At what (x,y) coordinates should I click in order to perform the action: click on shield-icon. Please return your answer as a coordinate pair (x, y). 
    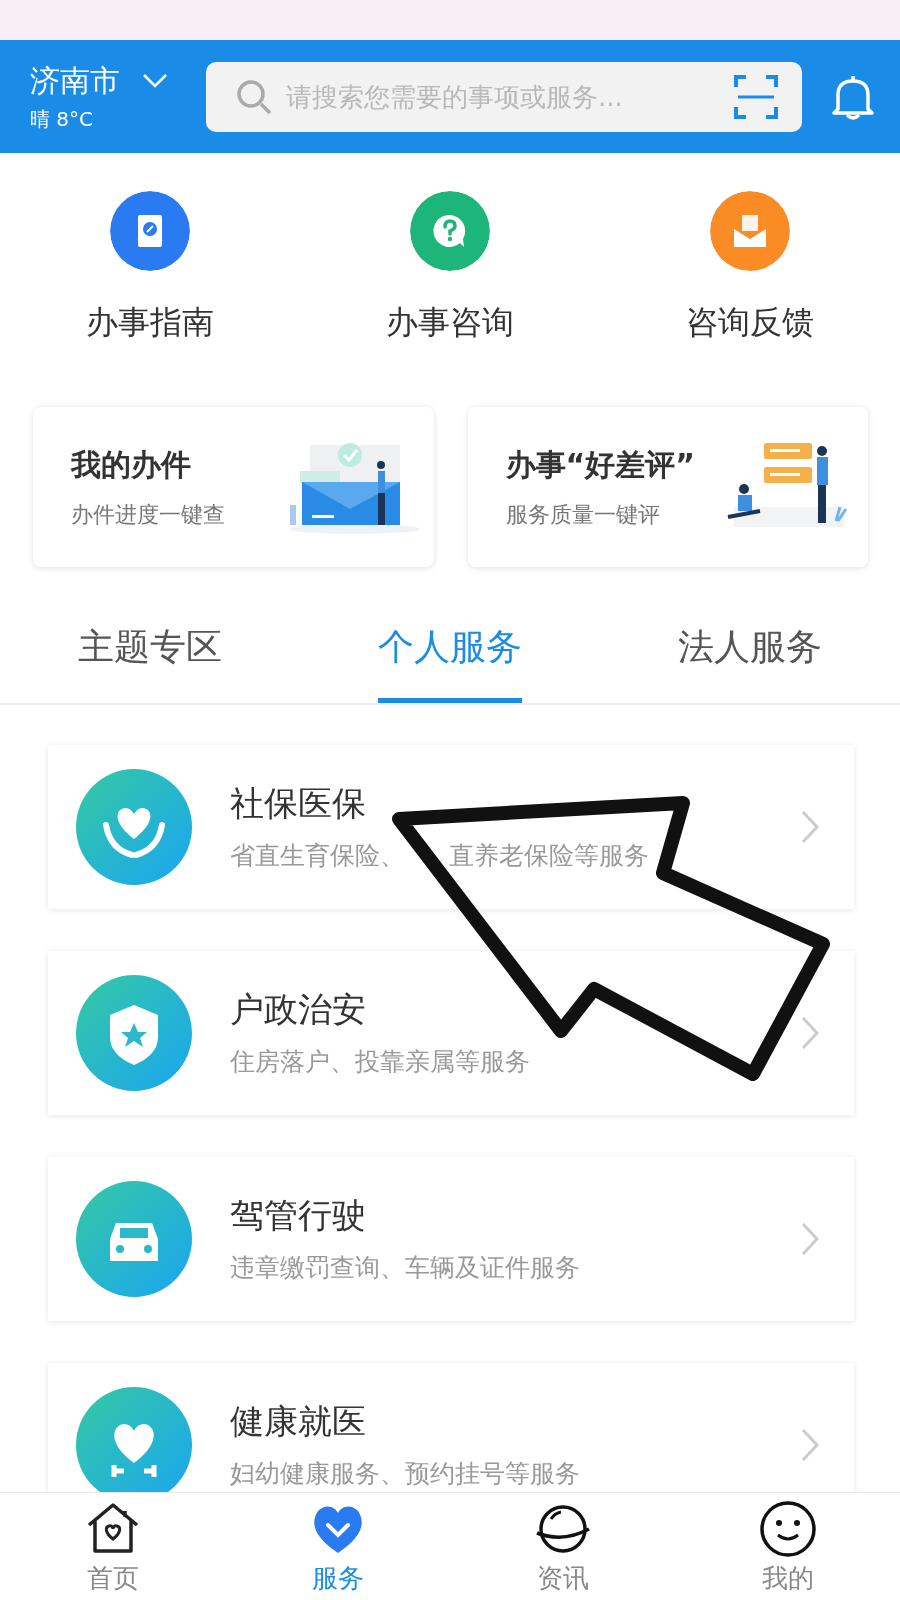
    Looking at the image, I should click on (134, 1033).